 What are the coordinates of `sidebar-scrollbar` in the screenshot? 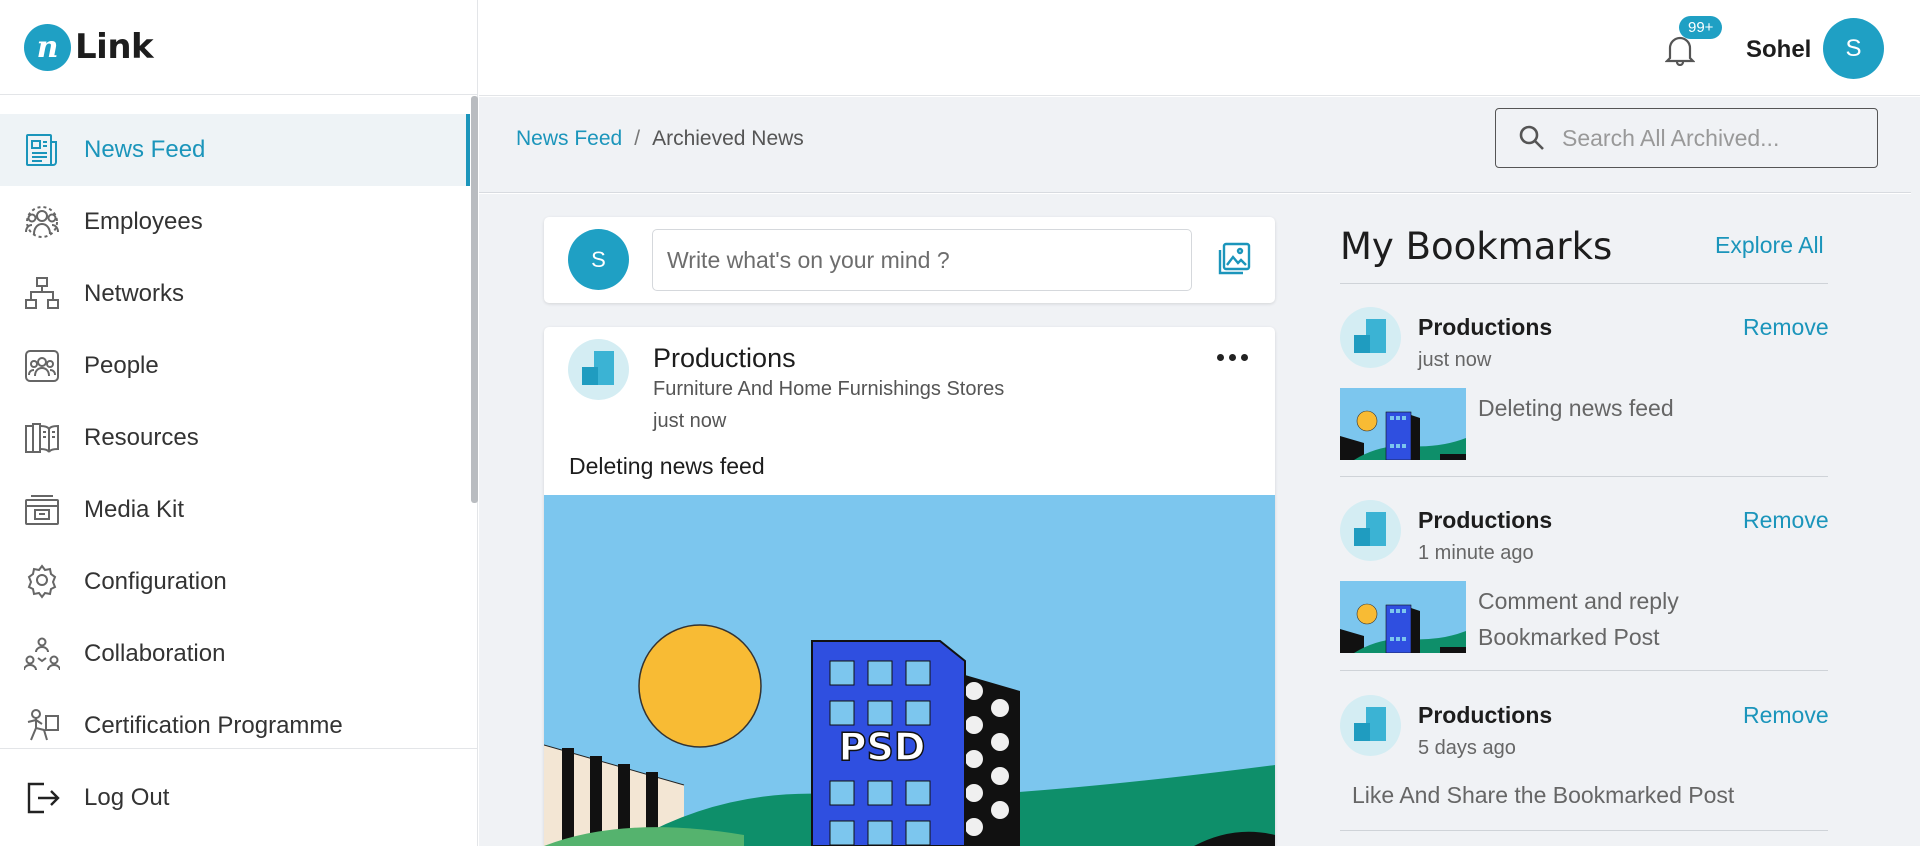 It's located at (474, 299).